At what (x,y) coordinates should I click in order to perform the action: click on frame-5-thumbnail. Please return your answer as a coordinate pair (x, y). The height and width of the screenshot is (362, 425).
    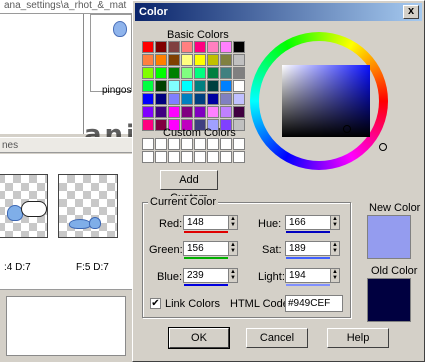
    Looking at the image, I should click on (88, 206).